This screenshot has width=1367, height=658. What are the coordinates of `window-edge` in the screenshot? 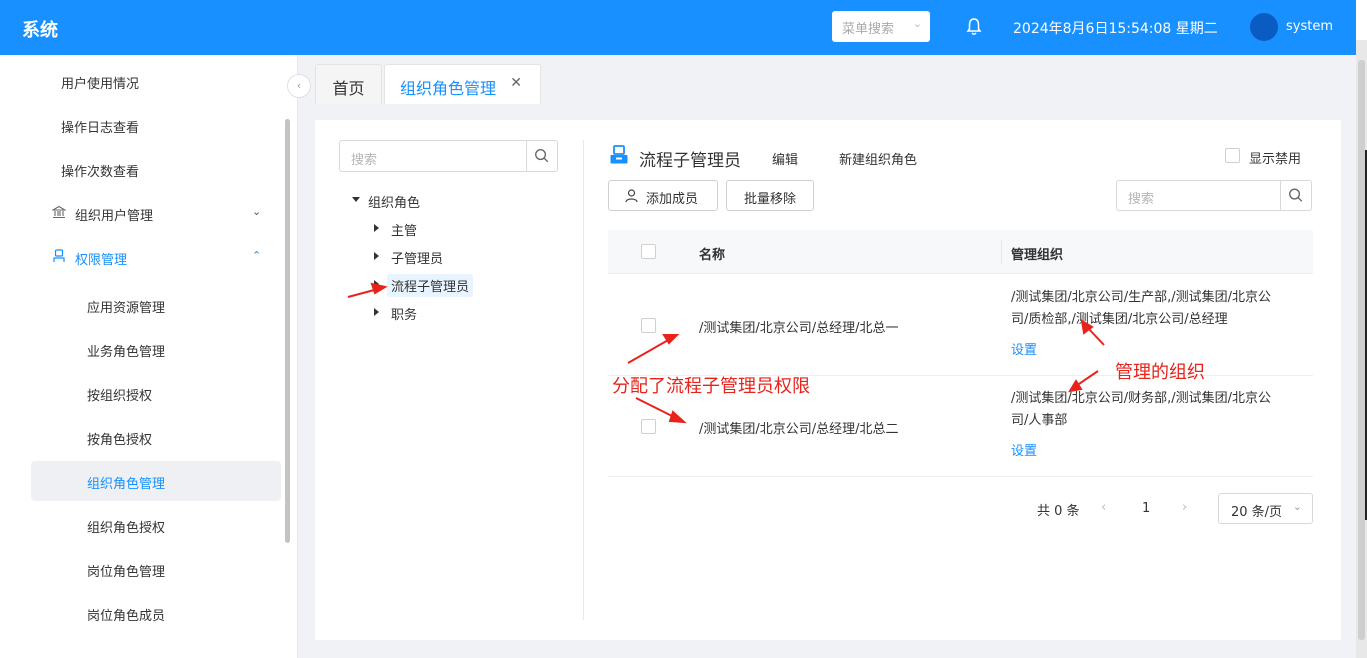 It's located at (1361, 329).